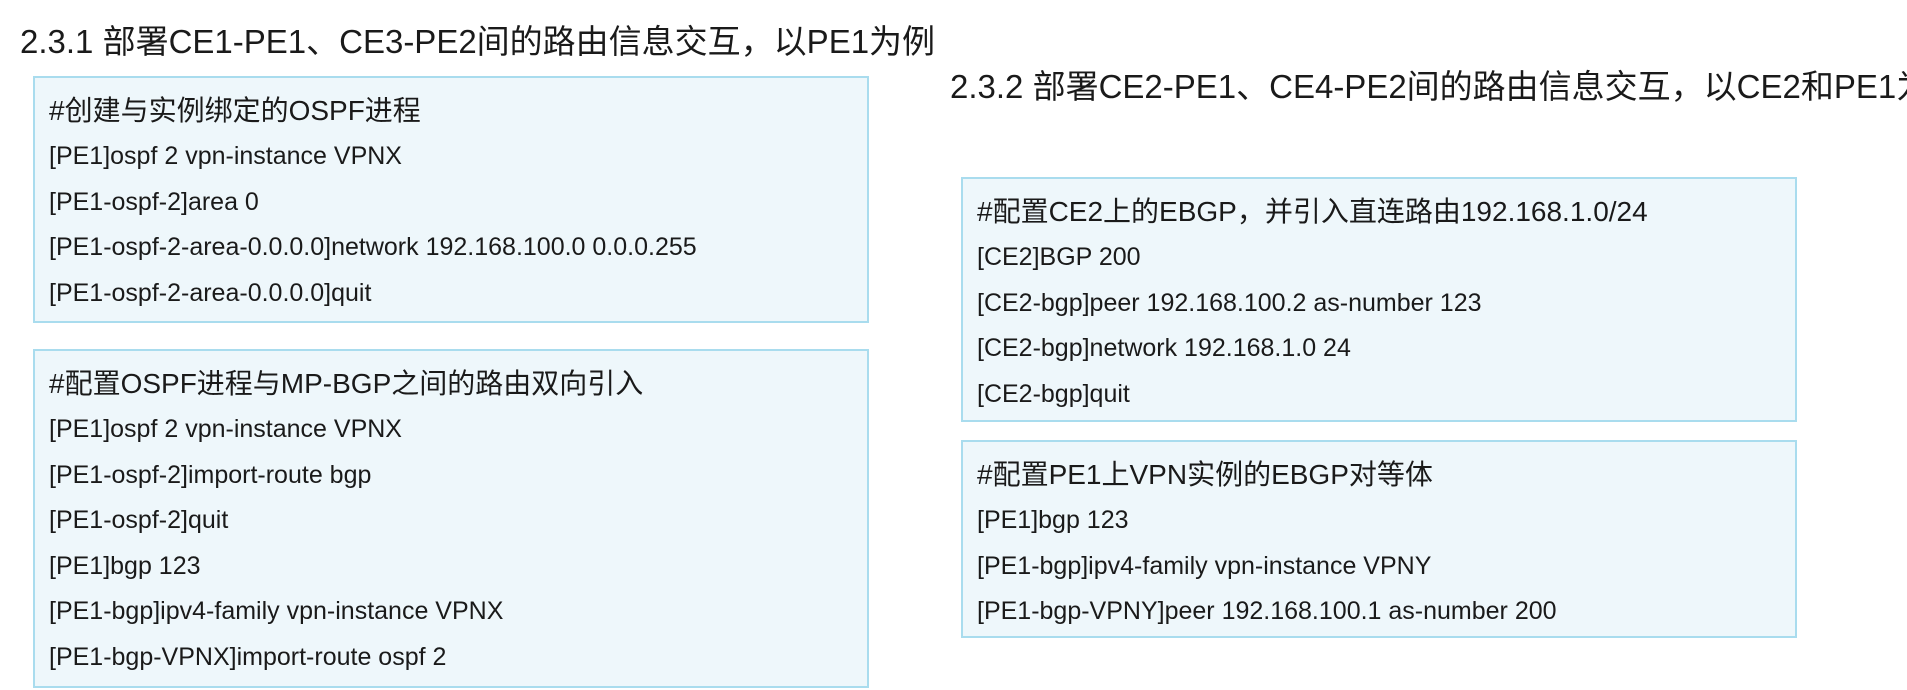  I want to click on code-box-title: #配置OSPF进程与MP-BGP之间的路由双向引入, so click(346, 383).